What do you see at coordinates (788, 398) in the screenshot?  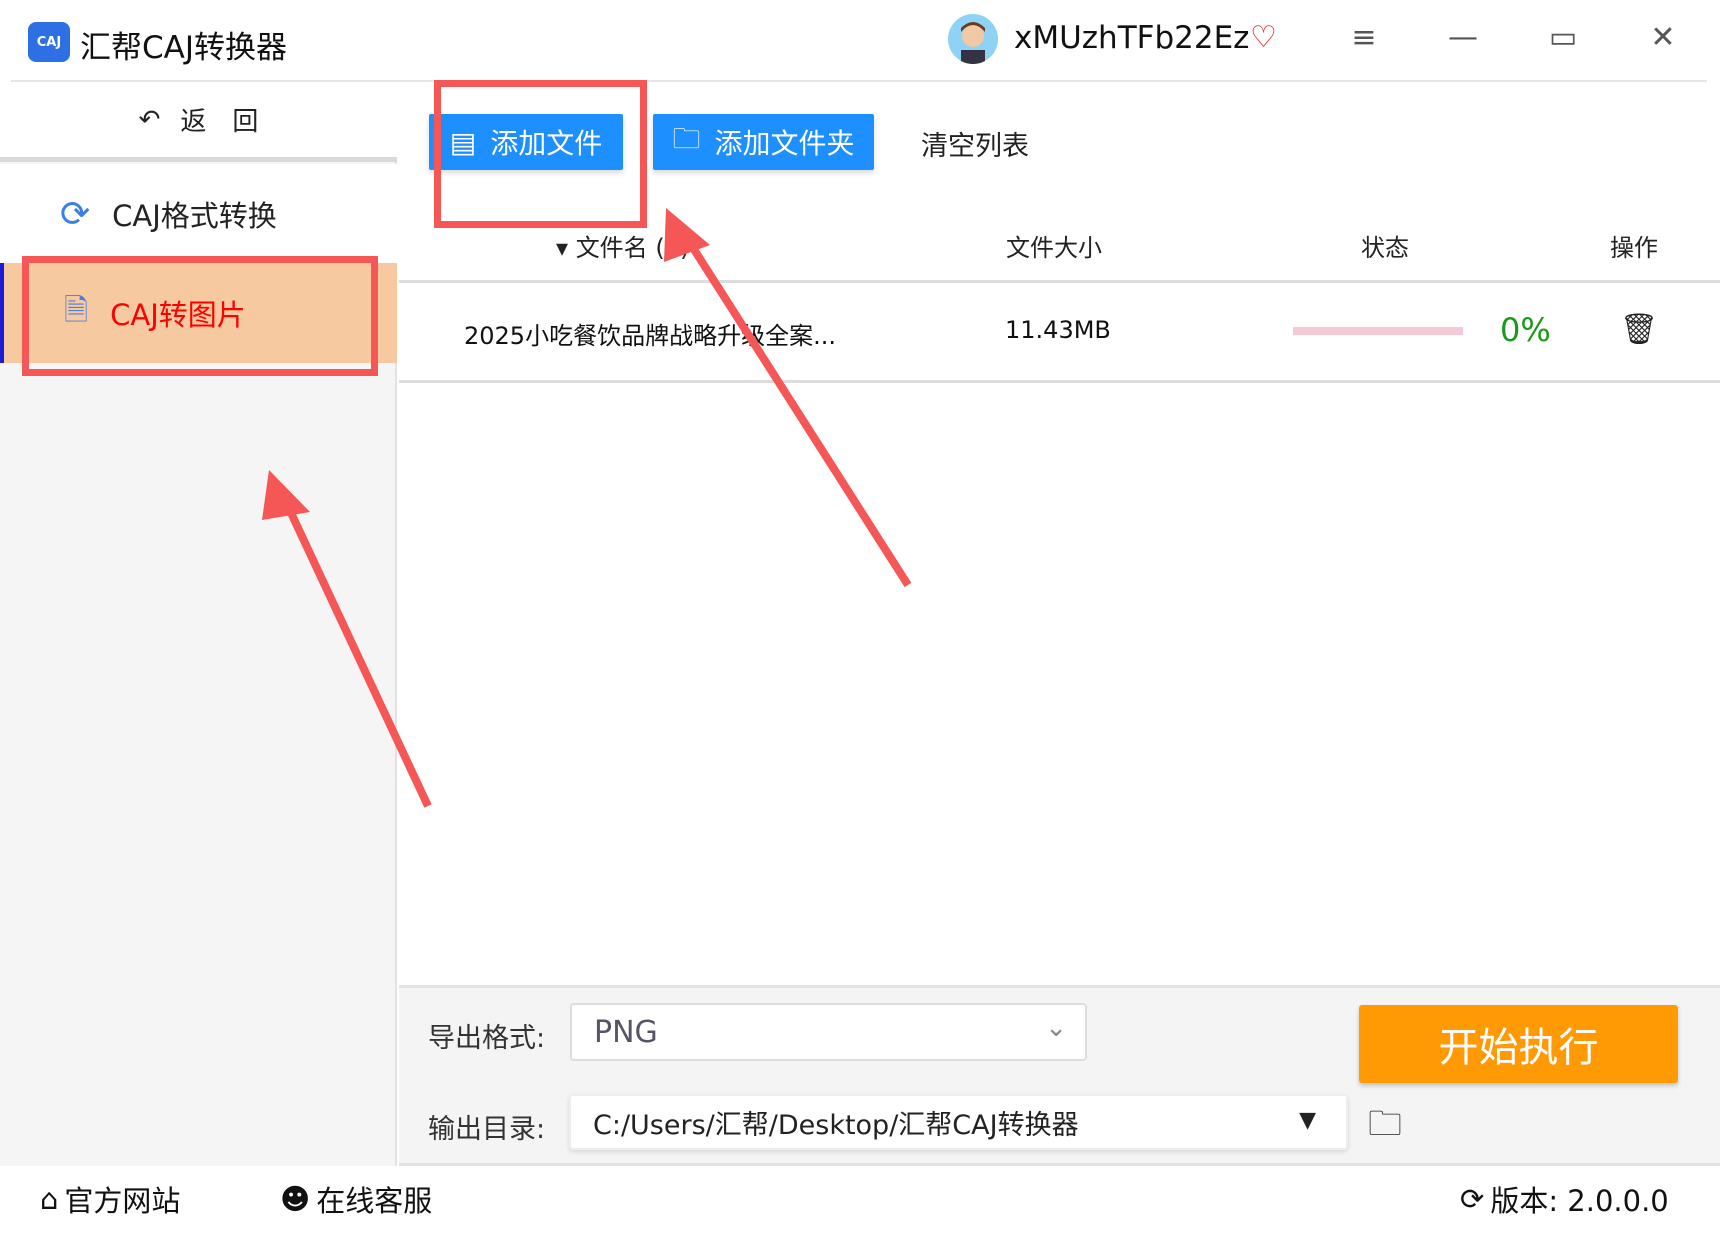 I see `annotation-arrow-add-file` at bounding box center [788, 398].